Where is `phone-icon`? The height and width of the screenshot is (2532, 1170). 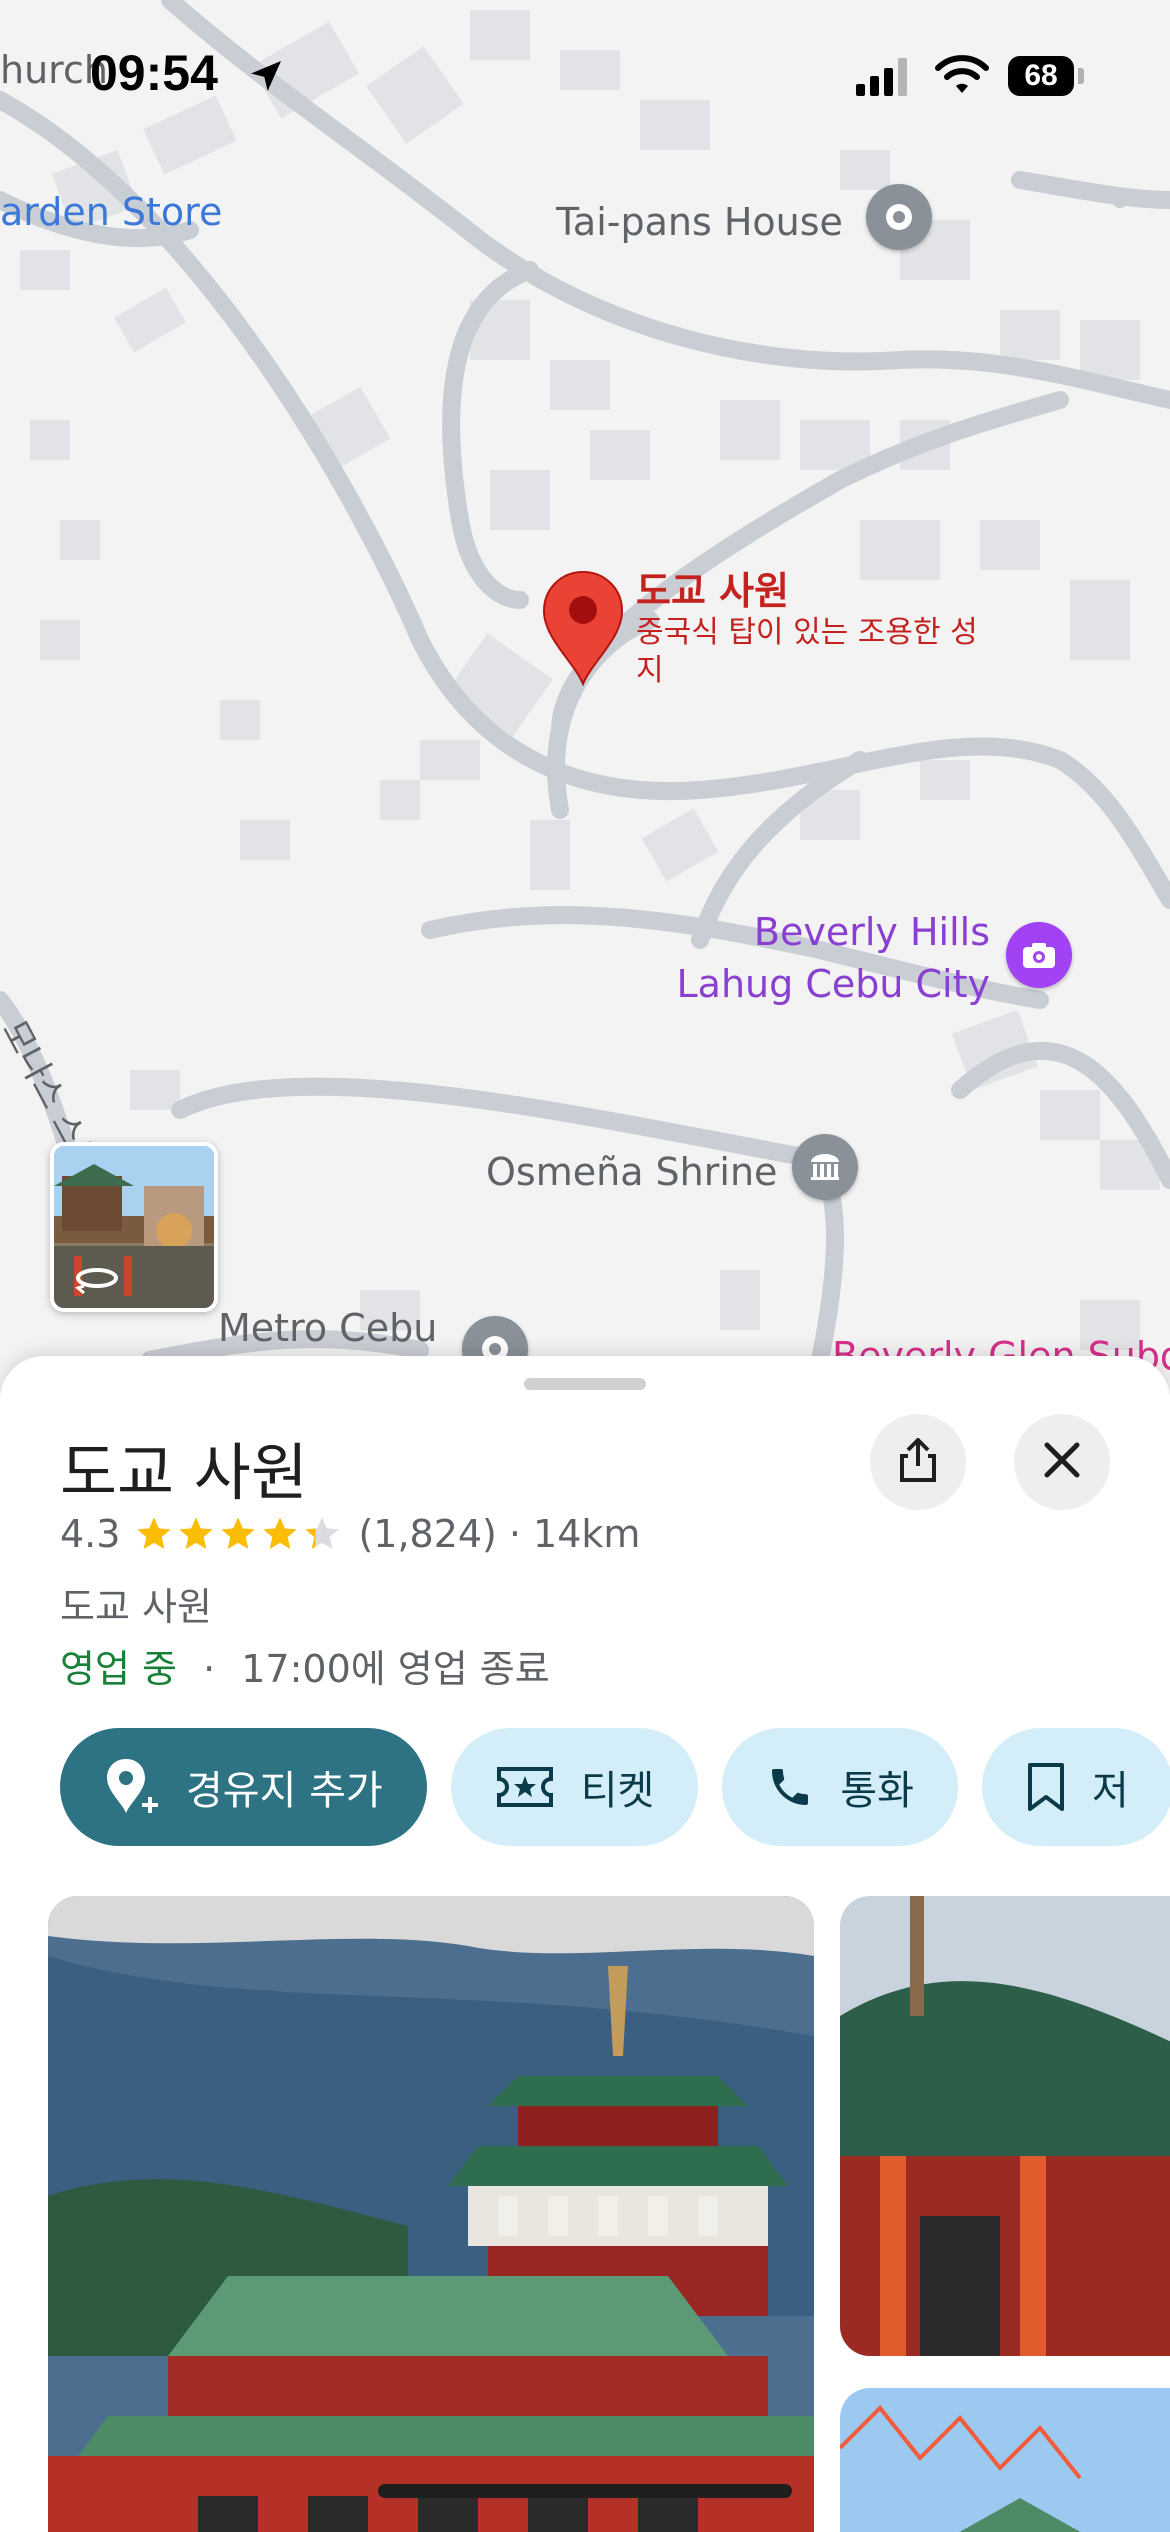
phone-icon is located at coordinates (790, 1787).